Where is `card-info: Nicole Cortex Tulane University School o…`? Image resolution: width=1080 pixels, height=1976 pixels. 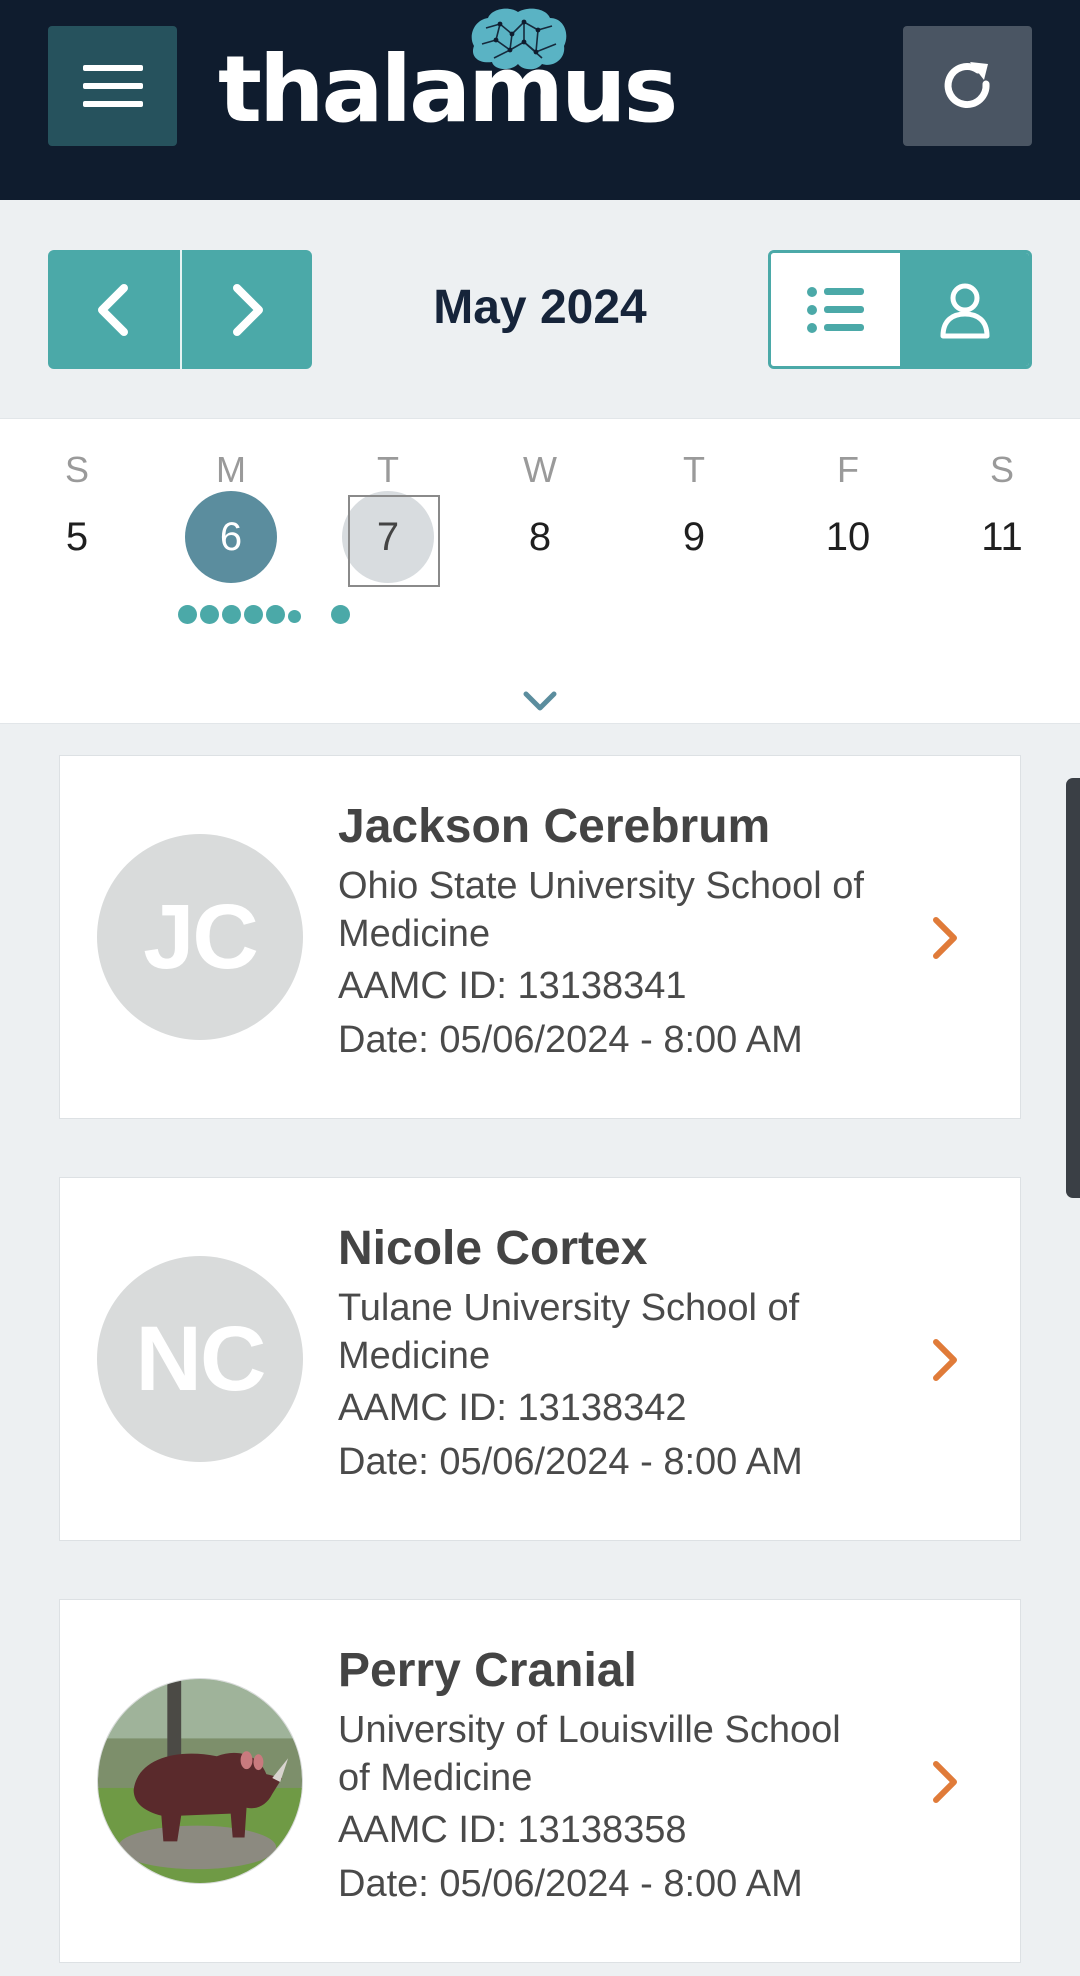
card-info: Nicole Cortex Tulane University School o… is located at coordinates (638, 1350).